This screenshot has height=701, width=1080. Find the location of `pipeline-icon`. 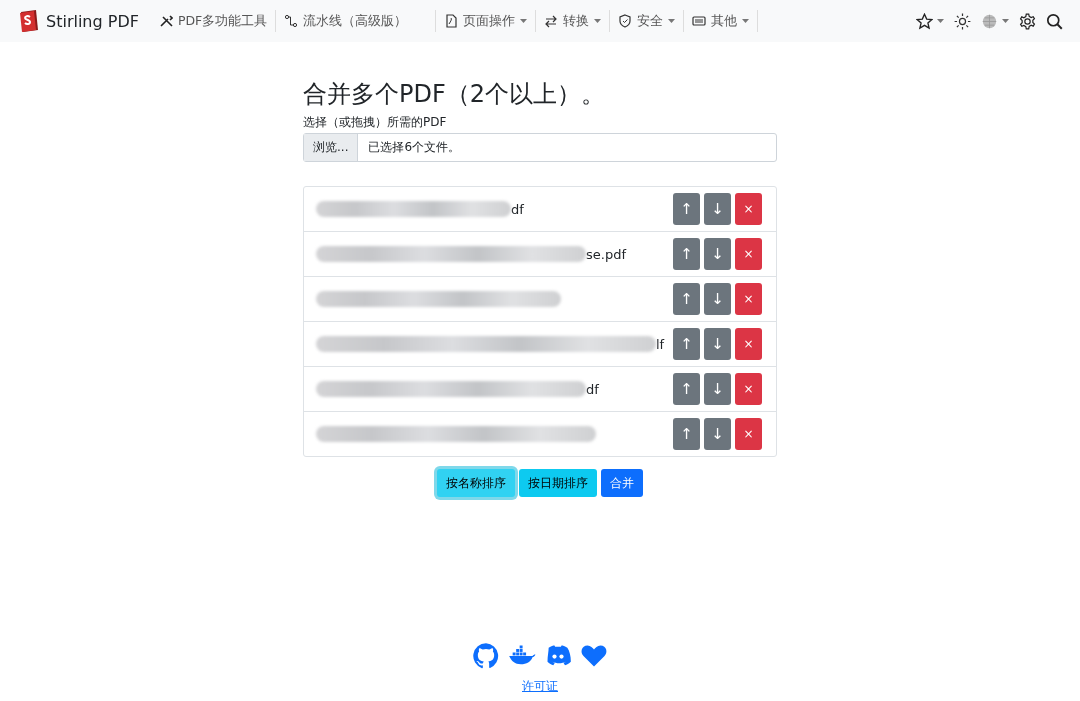

pipeline-icon is located at coordinates (291, 21).